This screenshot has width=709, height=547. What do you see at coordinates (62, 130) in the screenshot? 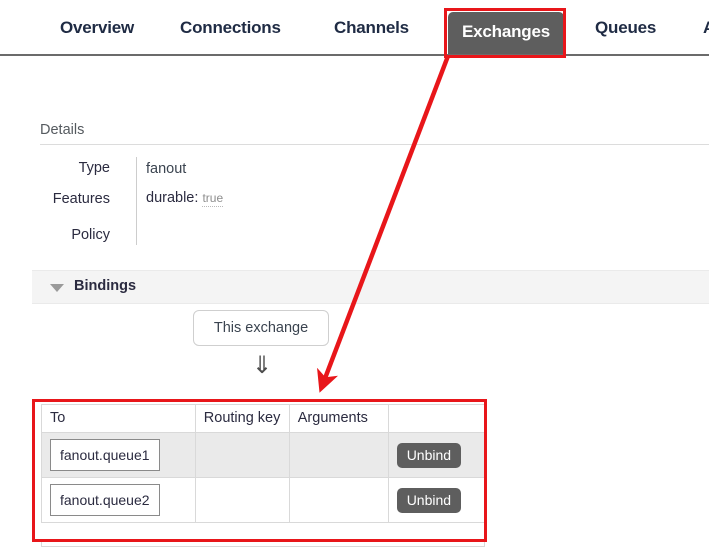
I see `details-section-heading: Details` at bounding box center [62, 130].